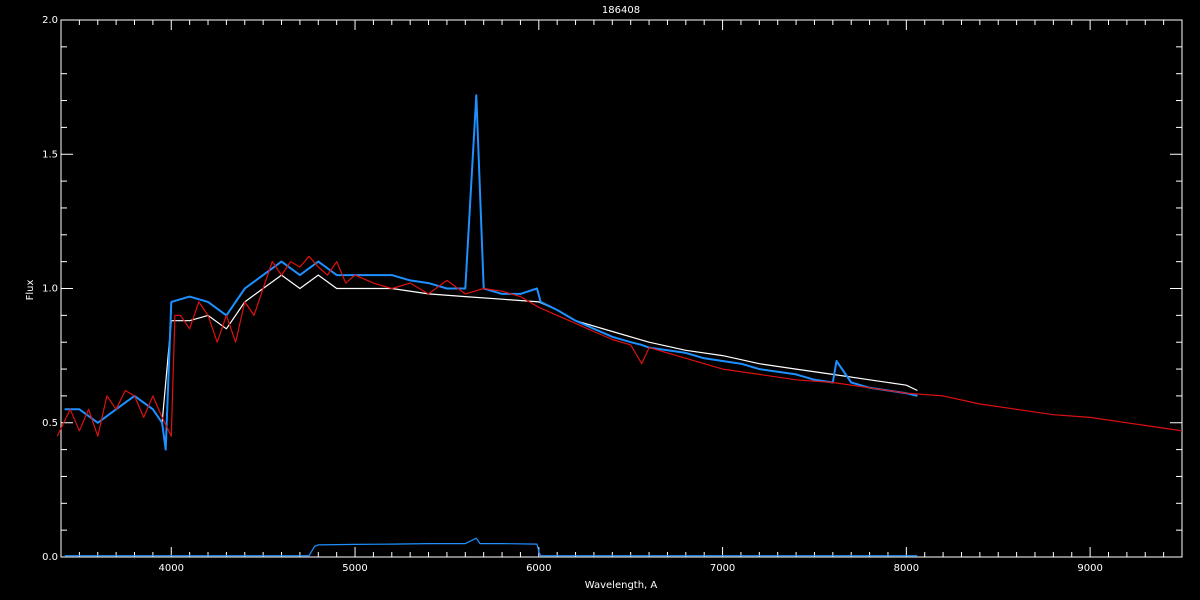 The height and width of the screenshot is (600, 1200). Describe the element at coordinates (354, 568) in the screenshot. I see `x-tick-label: 5000` at that location.